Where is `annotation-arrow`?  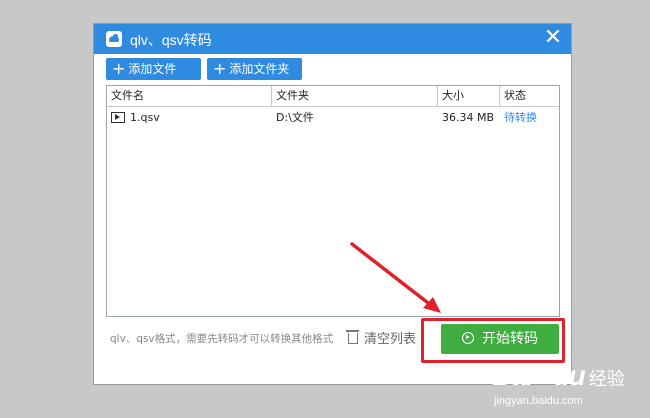
annotation-arrow is located at coordinates (395, 277).